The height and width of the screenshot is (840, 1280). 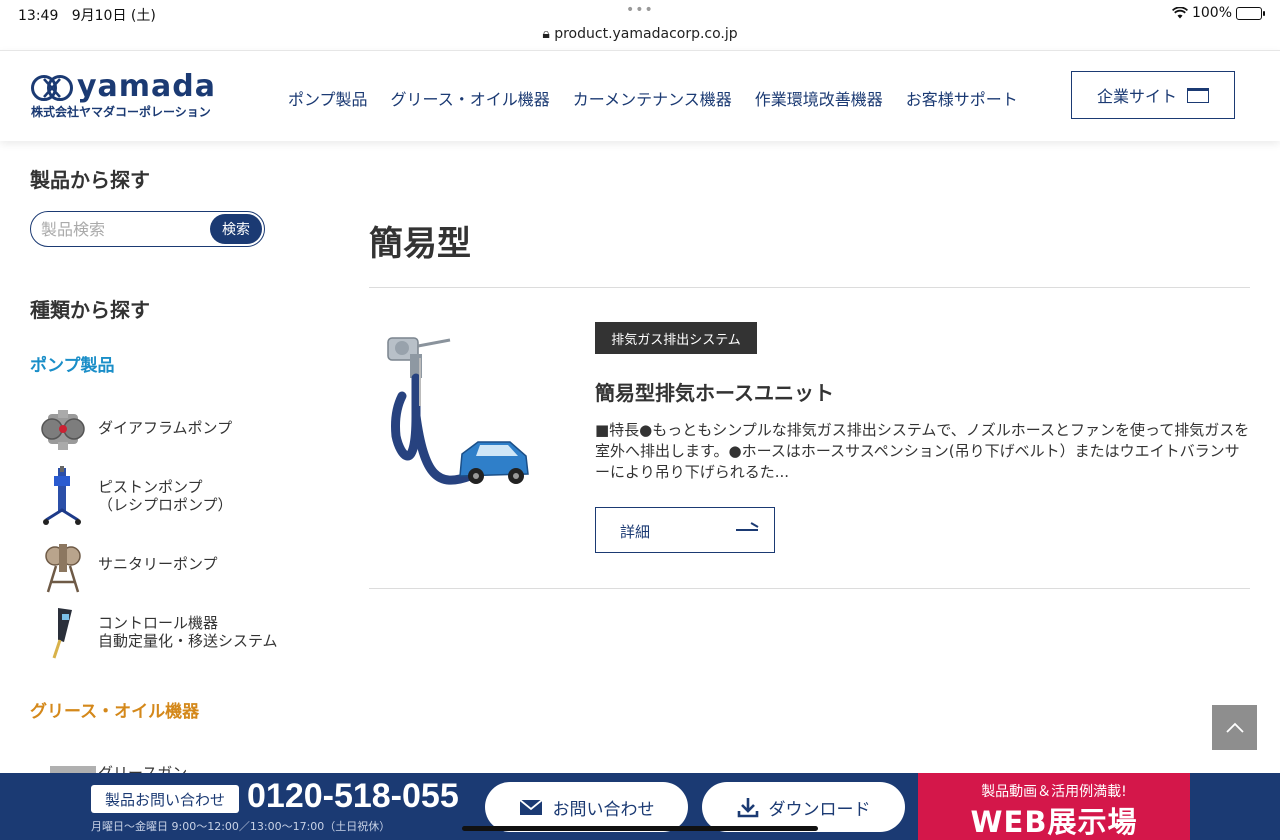 What do you see at coordinates (819, 809) in the screenshot?
I see `download-label: ダウンロード` at bounding box center [819, 809].